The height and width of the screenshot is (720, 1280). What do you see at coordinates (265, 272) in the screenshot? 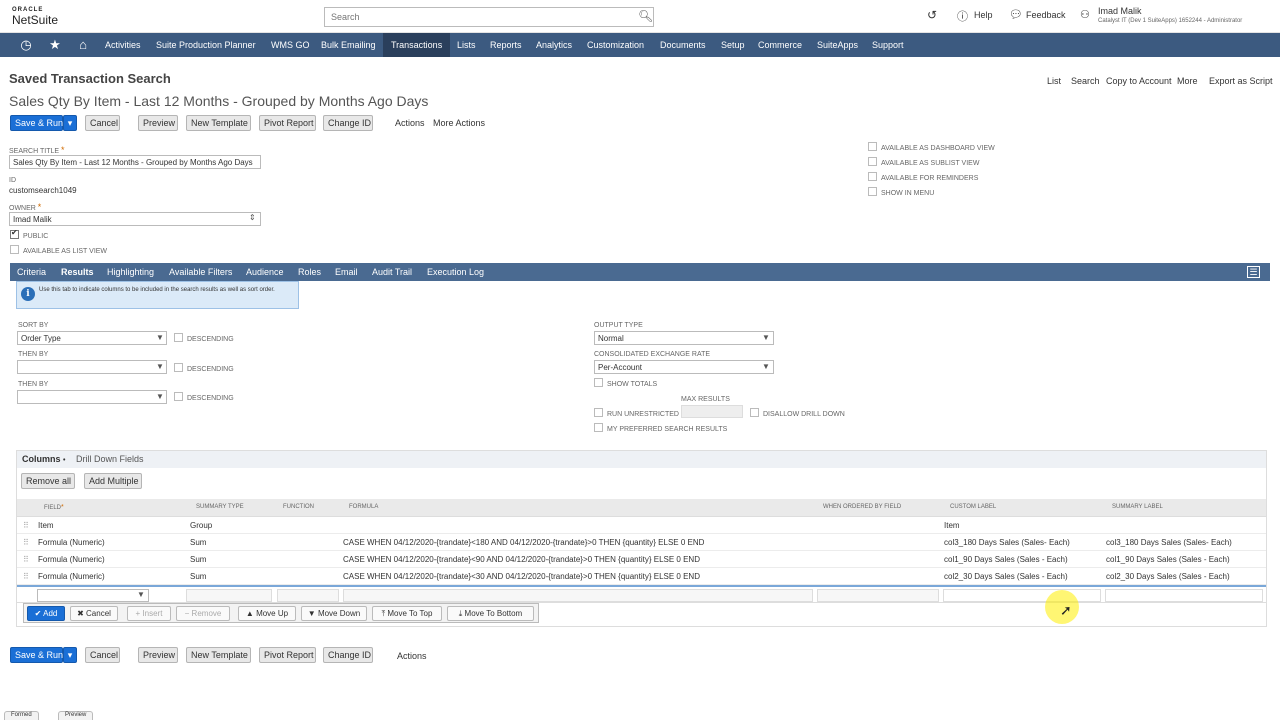
I see `tab-audience: Audience` at bounding box center [265, 272].